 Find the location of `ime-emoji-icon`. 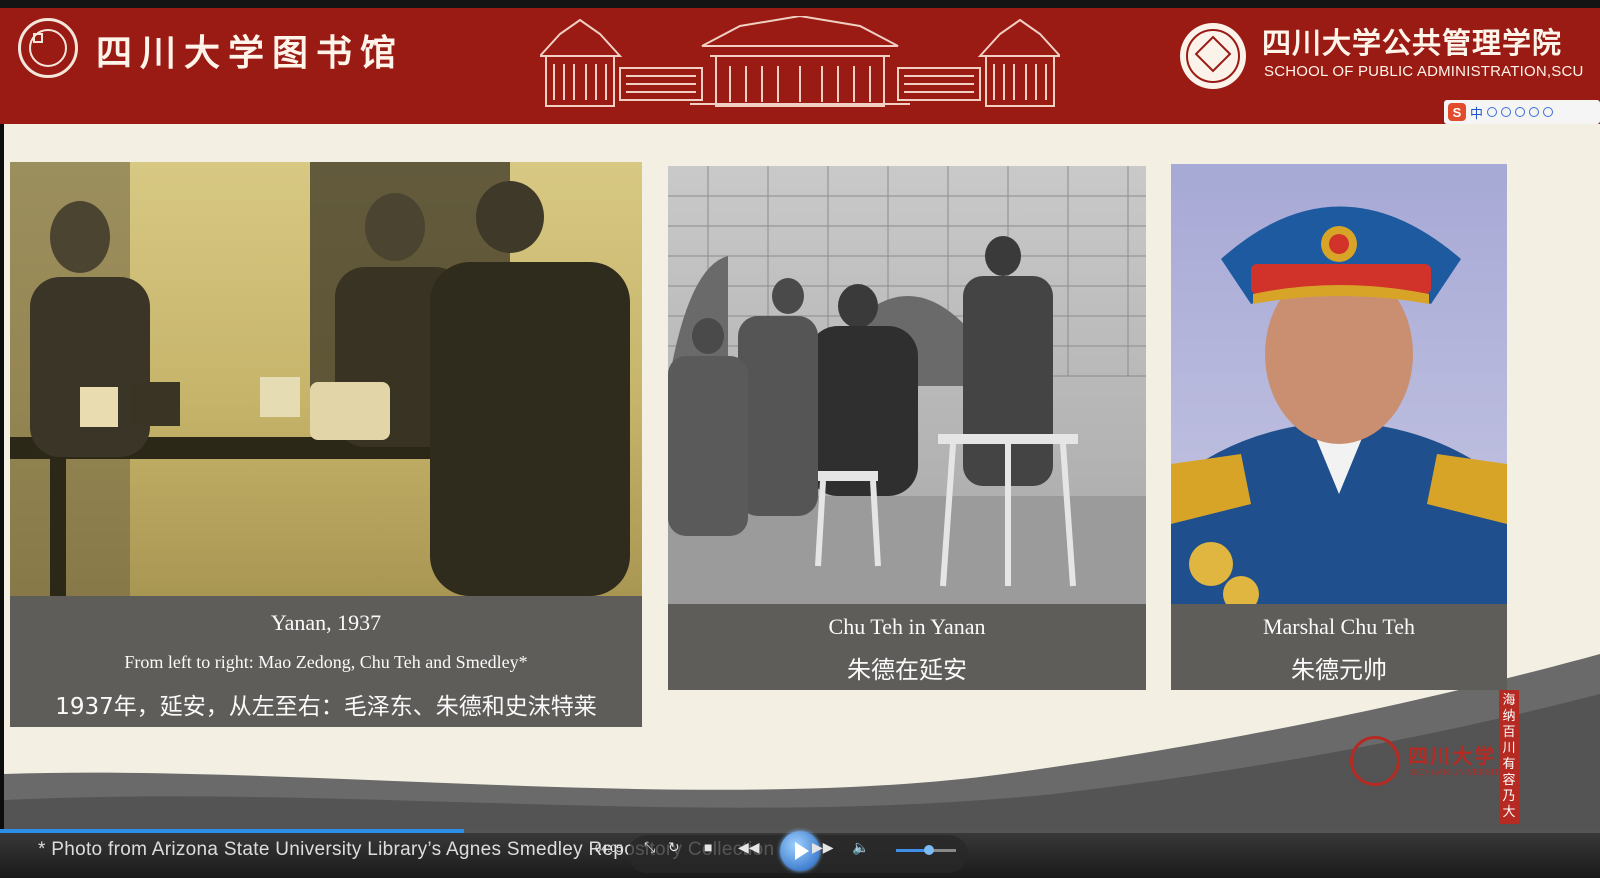

ime-emoji-icon is located at coordinates (1506, 112).